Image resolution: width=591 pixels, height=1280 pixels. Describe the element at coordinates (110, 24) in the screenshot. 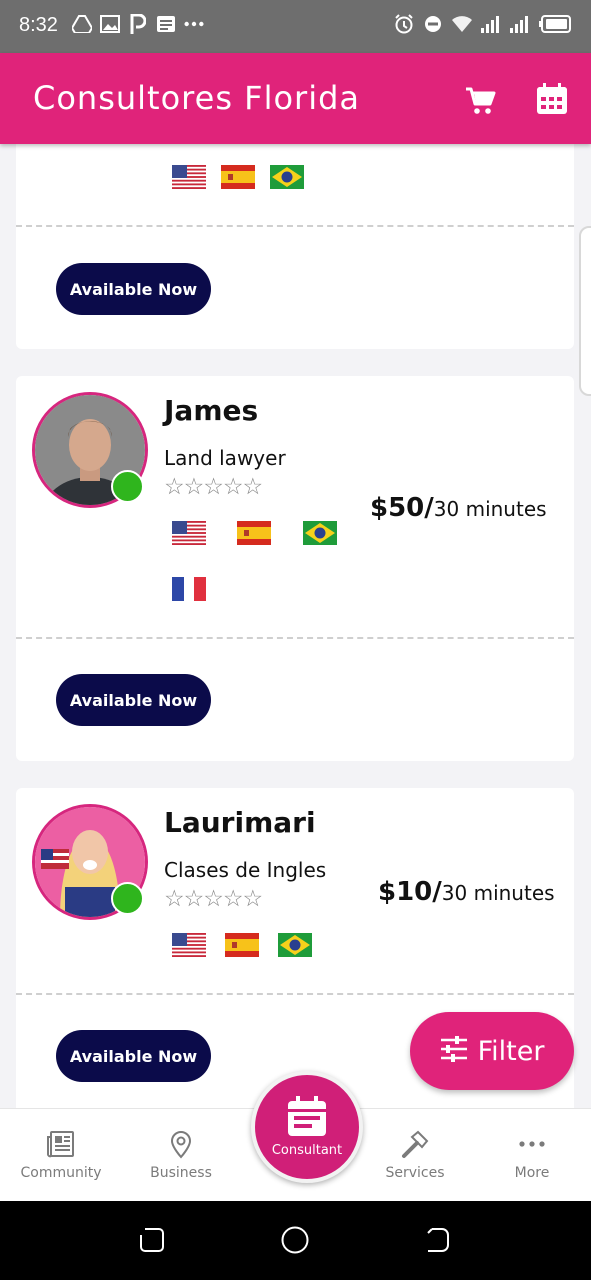

I see `image-icon` at that location.